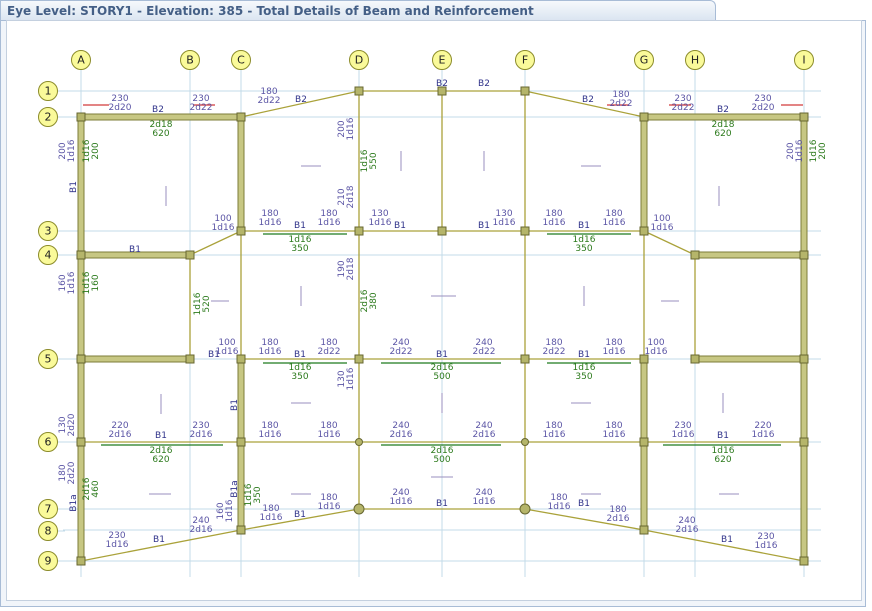  Describe the element at coordinates (48, 231) in the screenshot. I see `grid-label-row-3: 3` at that location.